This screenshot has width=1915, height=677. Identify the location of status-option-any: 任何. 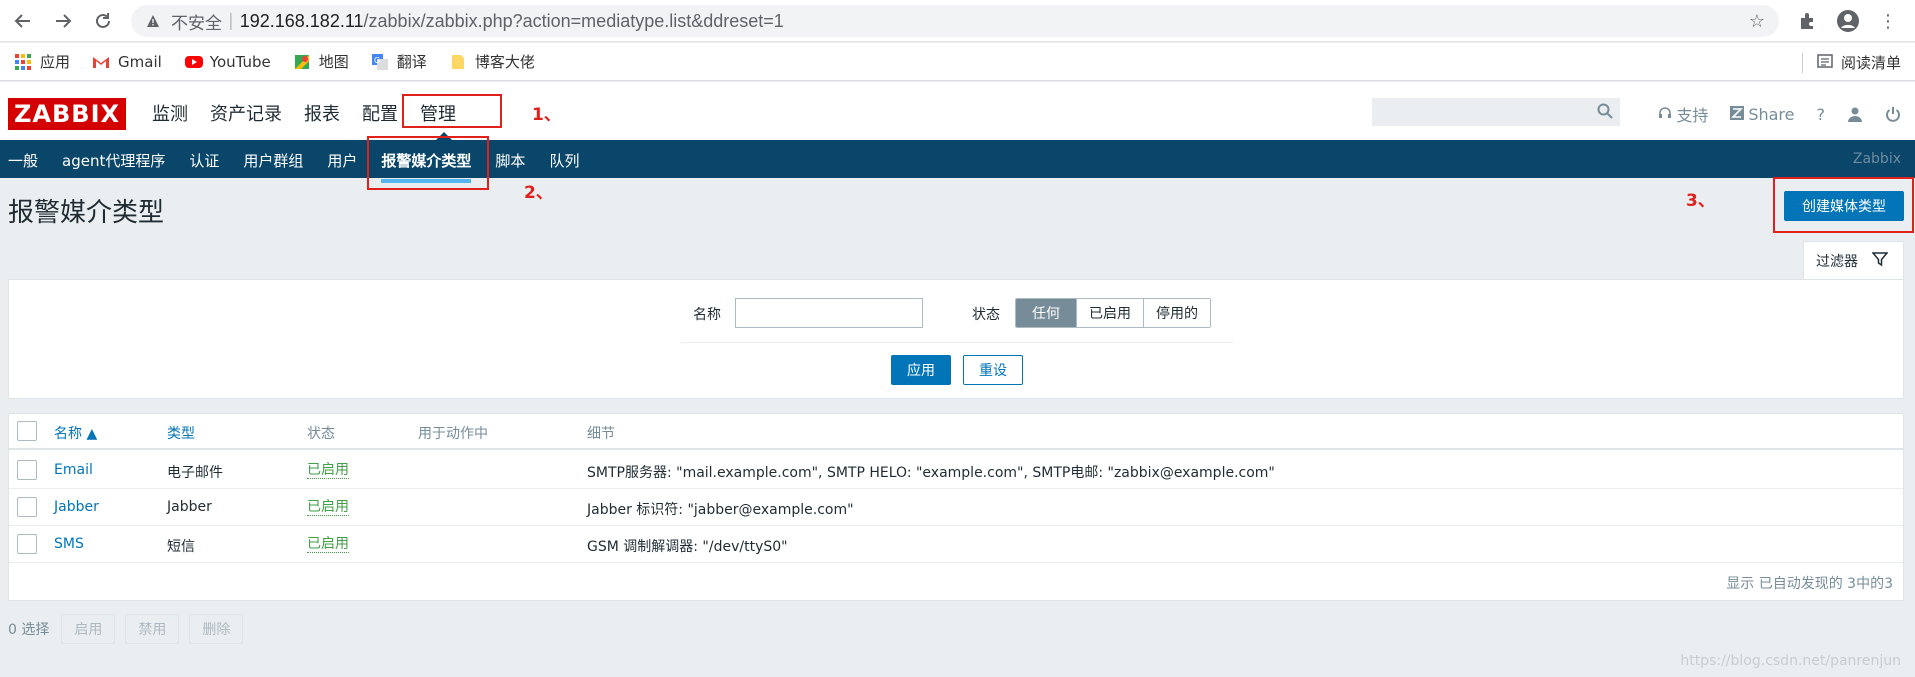
(1046, 313).